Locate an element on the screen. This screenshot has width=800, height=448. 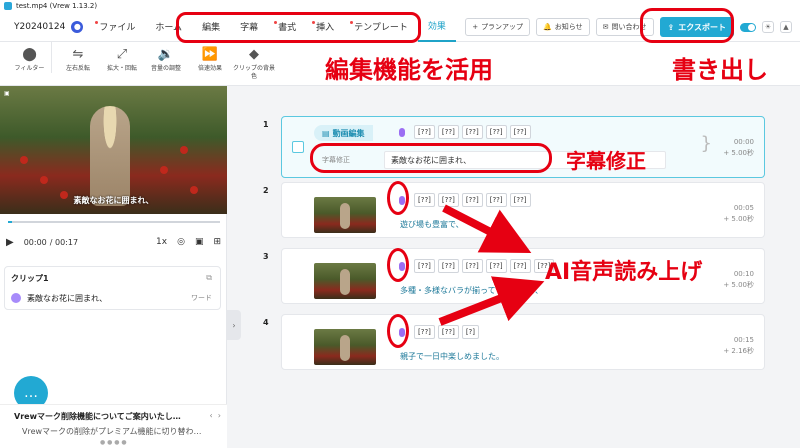
annotation-arrows is located at coordinates (491, 265).